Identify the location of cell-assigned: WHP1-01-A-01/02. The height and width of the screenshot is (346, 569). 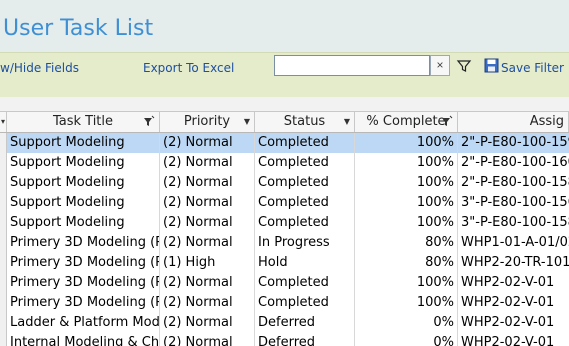
(513, 243).